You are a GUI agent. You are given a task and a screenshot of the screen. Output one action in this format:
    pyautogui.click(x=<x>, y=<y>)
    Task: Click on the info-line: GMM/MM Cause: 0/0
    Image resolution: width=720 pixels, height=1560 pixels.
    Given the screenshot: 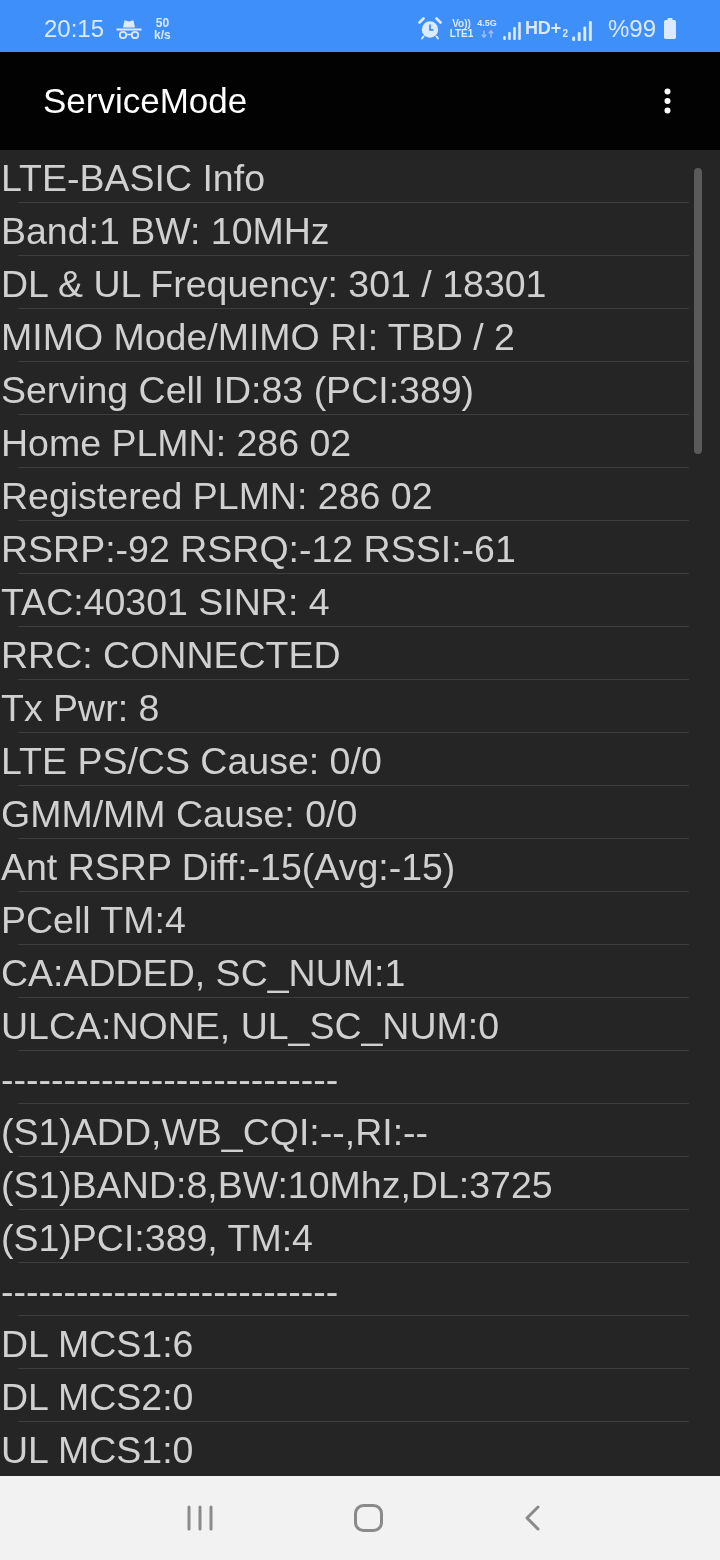 What is the action you would take?
    pyautogui.click(x=179, y=814)
    